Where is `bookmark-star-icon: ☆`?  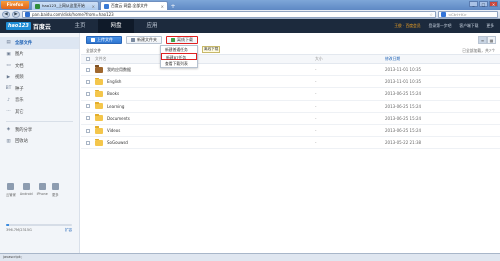 bookmark-star-icon: ☆ is located at coordinates (431, 14).